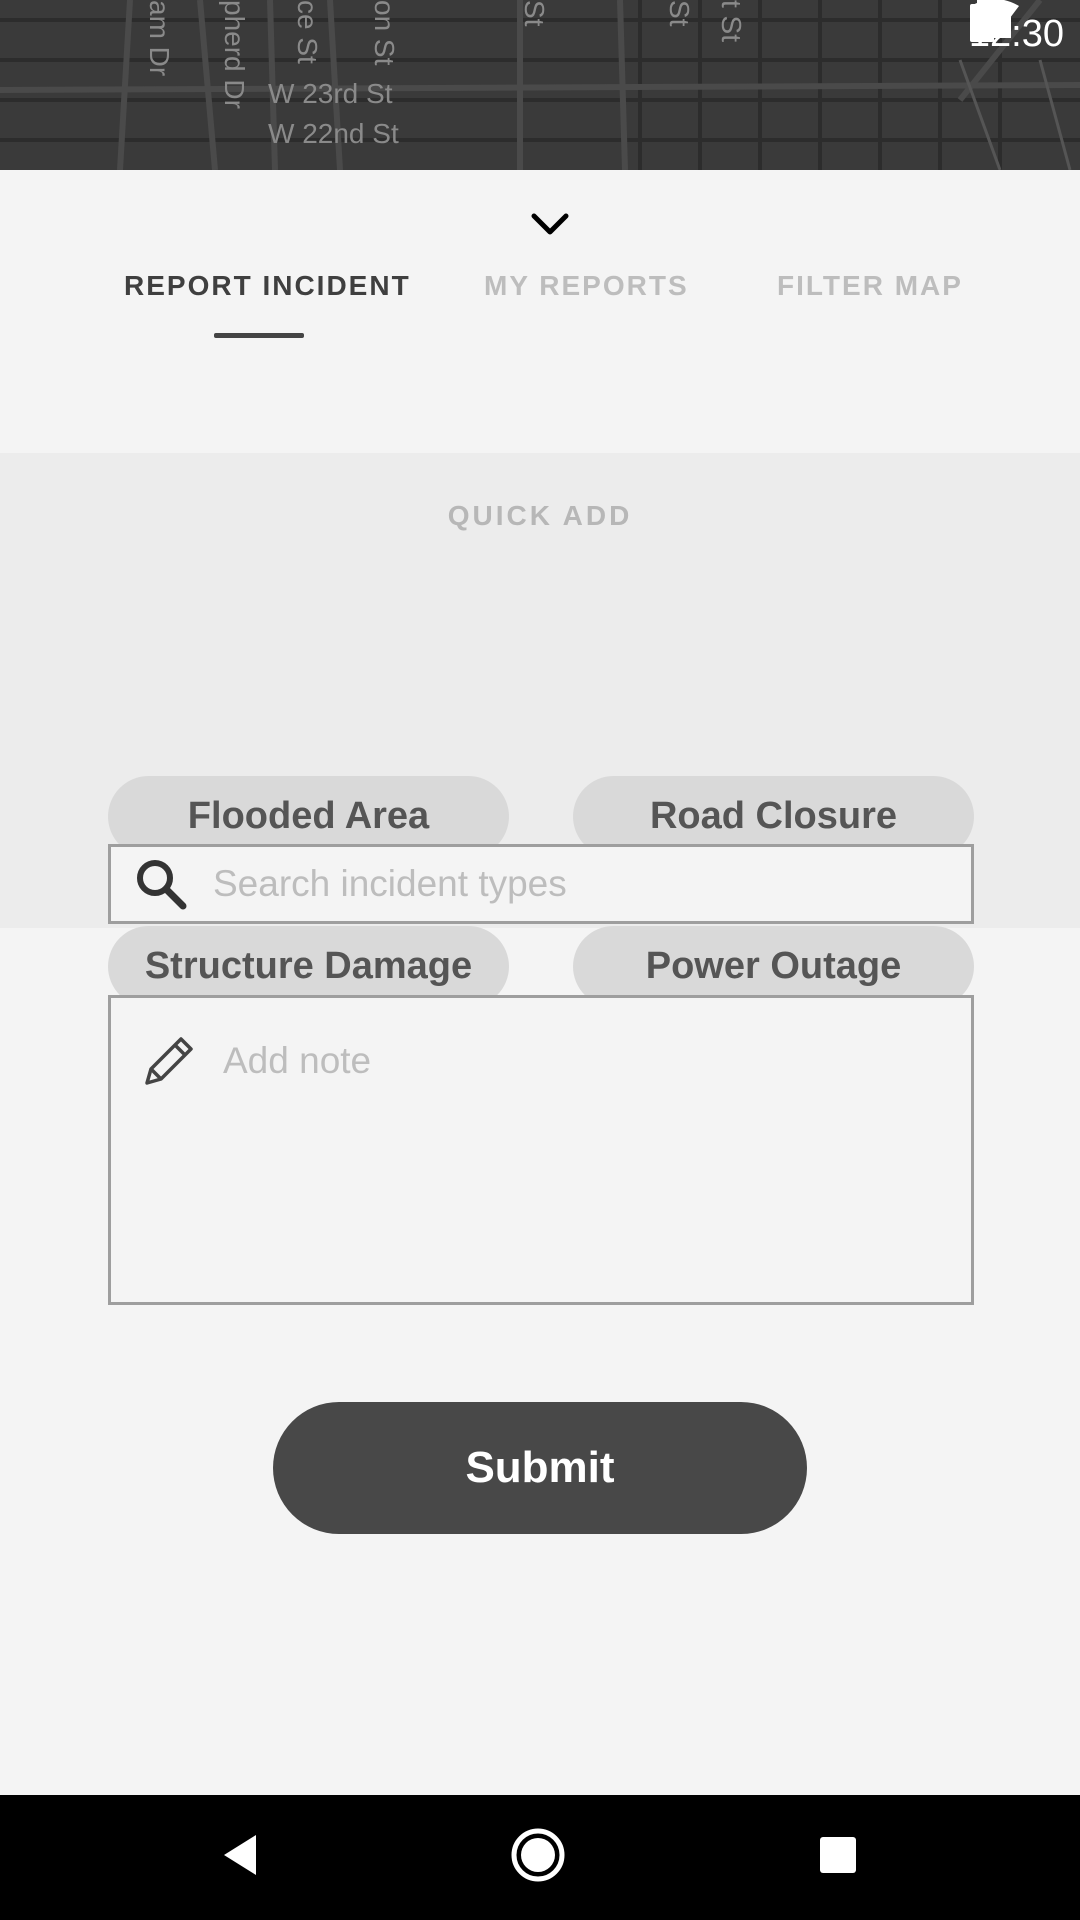  What do you see at coordinates (540, 310) in the screenshot?
I see `tab-bar: REPORT INCIDENT MY REPORTS FILTER MAP` at bounding box center [540, 310].